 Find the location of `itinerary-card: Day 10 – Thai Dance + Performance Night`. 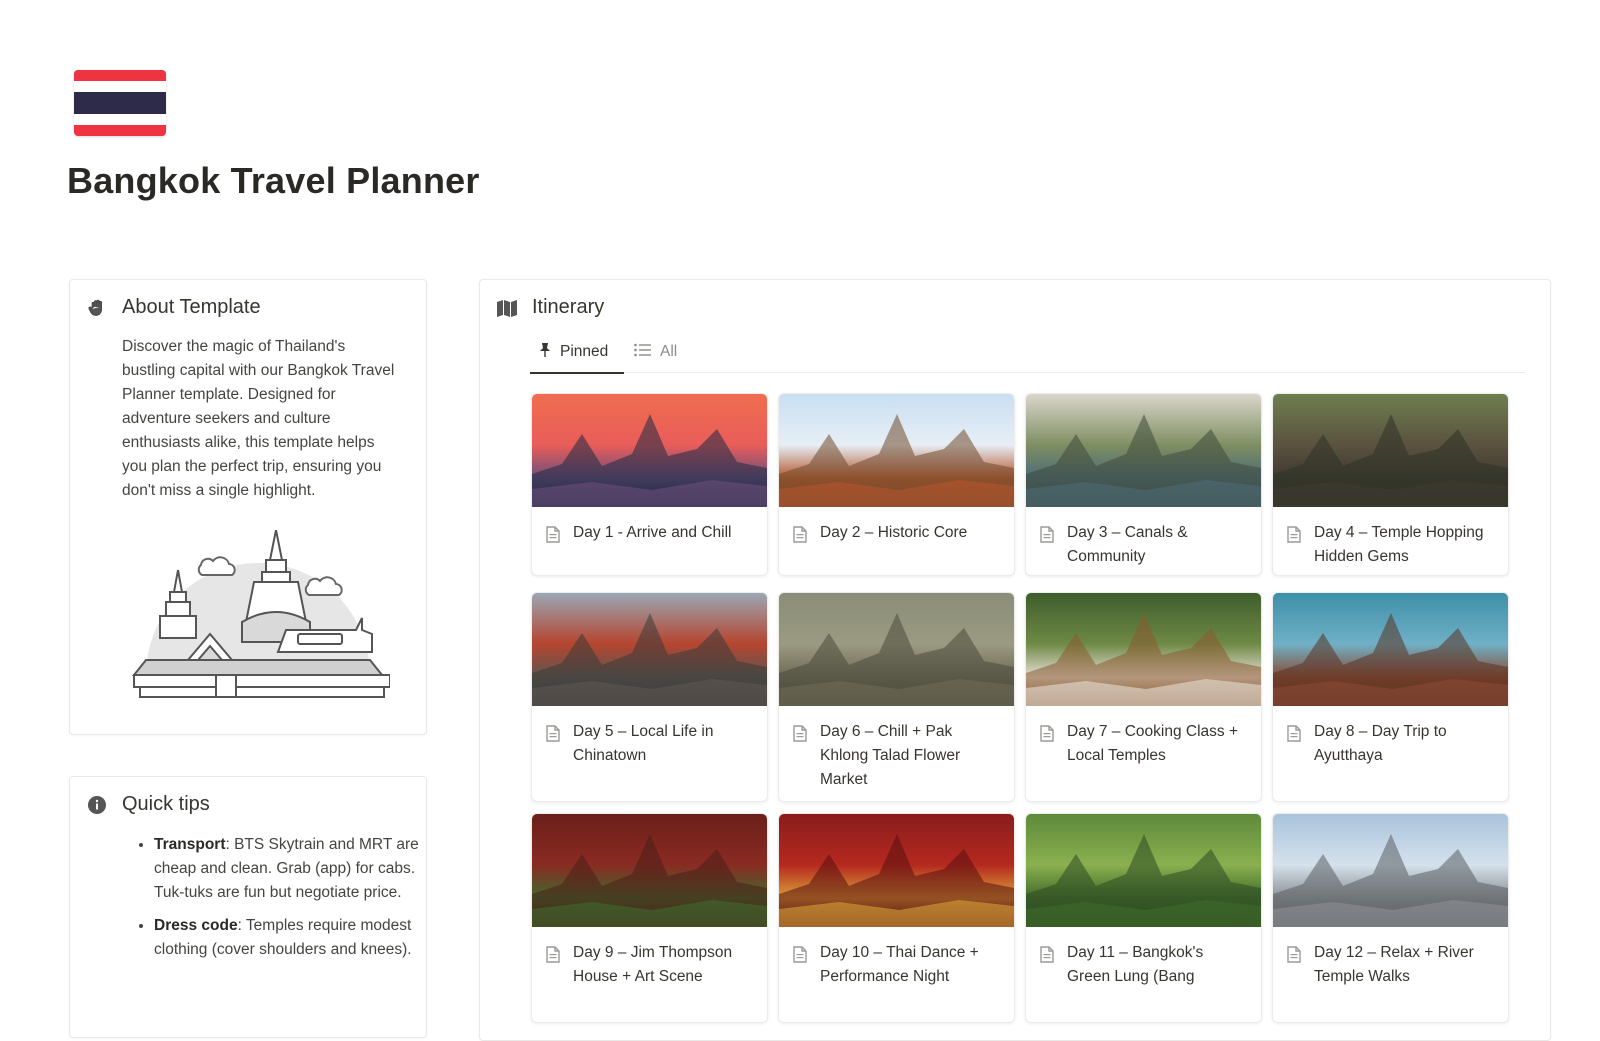

itinerary-card: Day 10 – Thai Dance + Performance Night is located at coordinates (896, 918).